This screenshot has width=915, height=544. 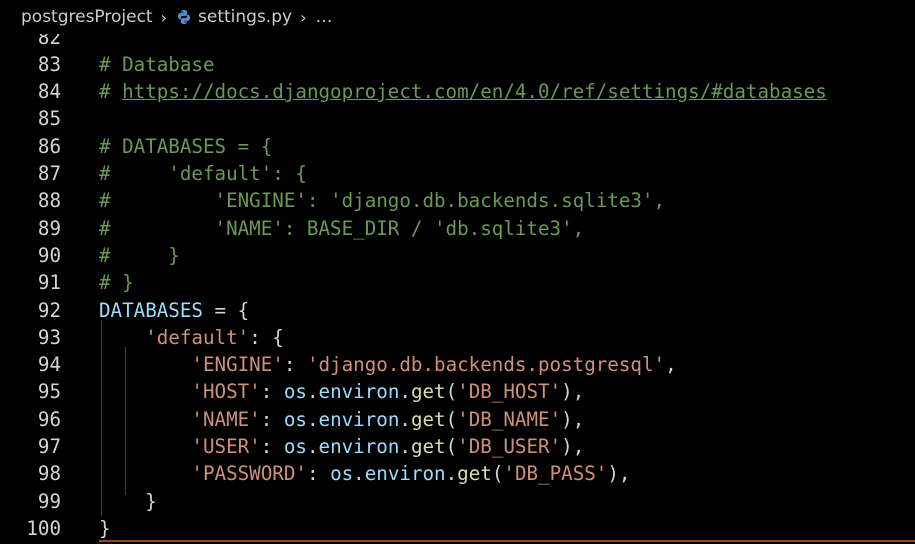 What do you see at coordinates (49, 392) in the screenshot?
I see `line-number: 95` at bounding box center [49, 392].